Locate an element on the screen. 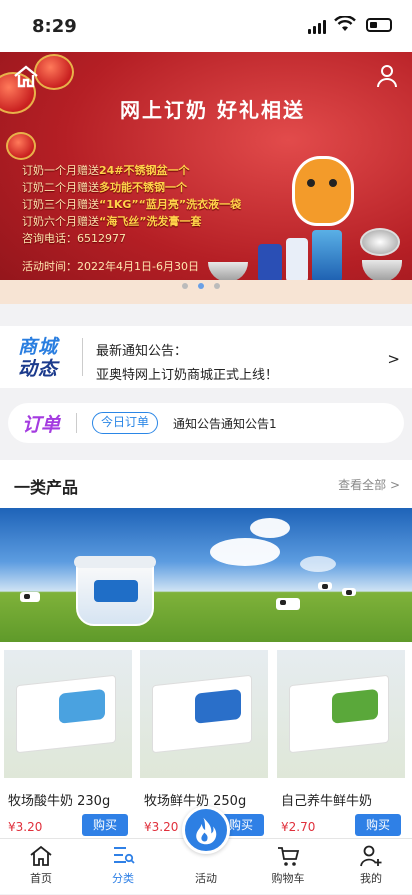 This screenshot has height=895, width=412. product-price: ¥2.70 is located at coordinates (298, 827).